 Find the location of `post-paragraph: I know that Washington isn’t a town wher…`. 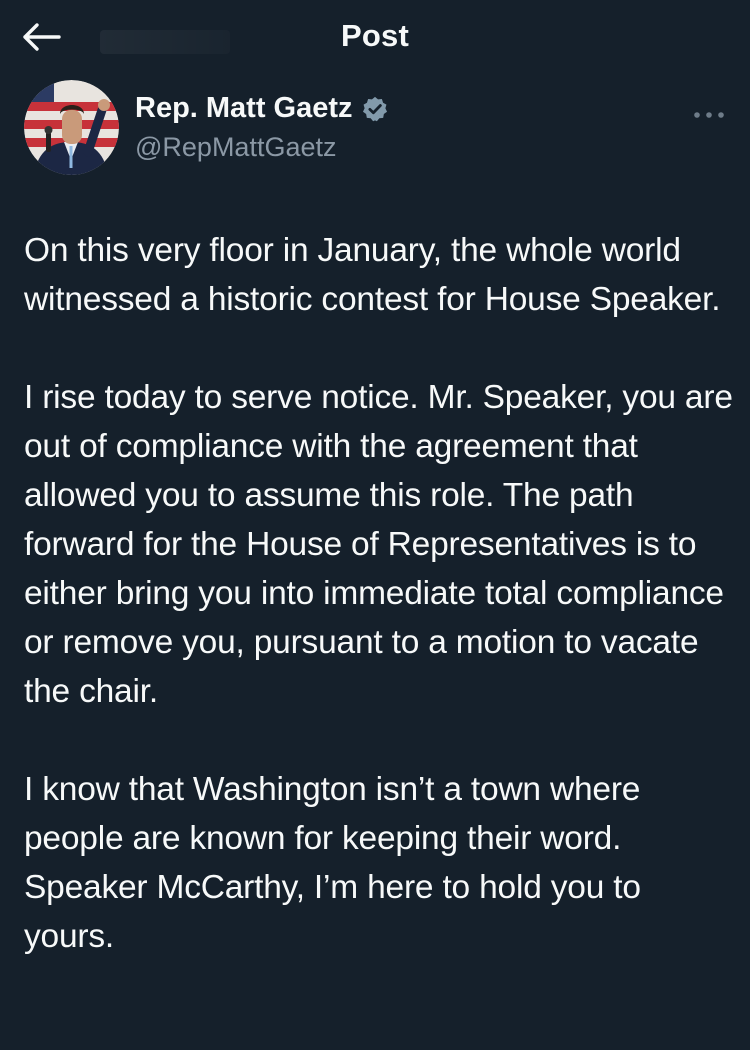

post-paragraph: I know that Washington isn’t a town wher… is located at coordinates (332, 863).